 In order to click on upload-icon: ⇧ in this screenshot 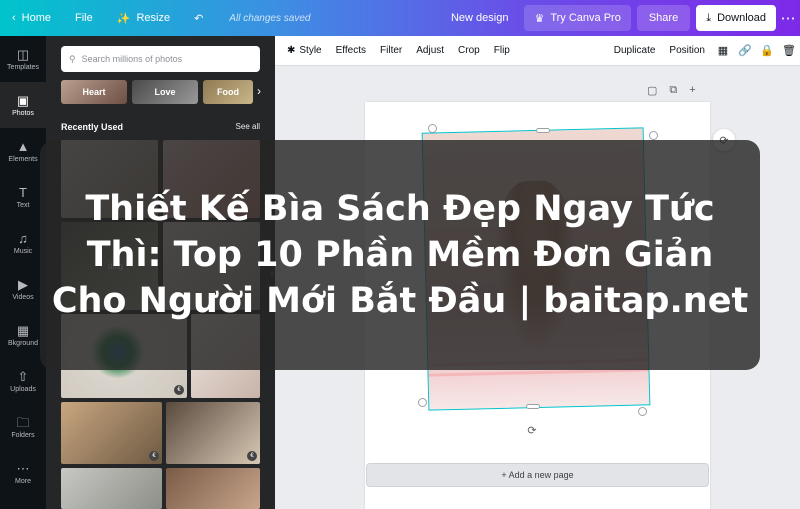, I will do `click(23, 376)`.